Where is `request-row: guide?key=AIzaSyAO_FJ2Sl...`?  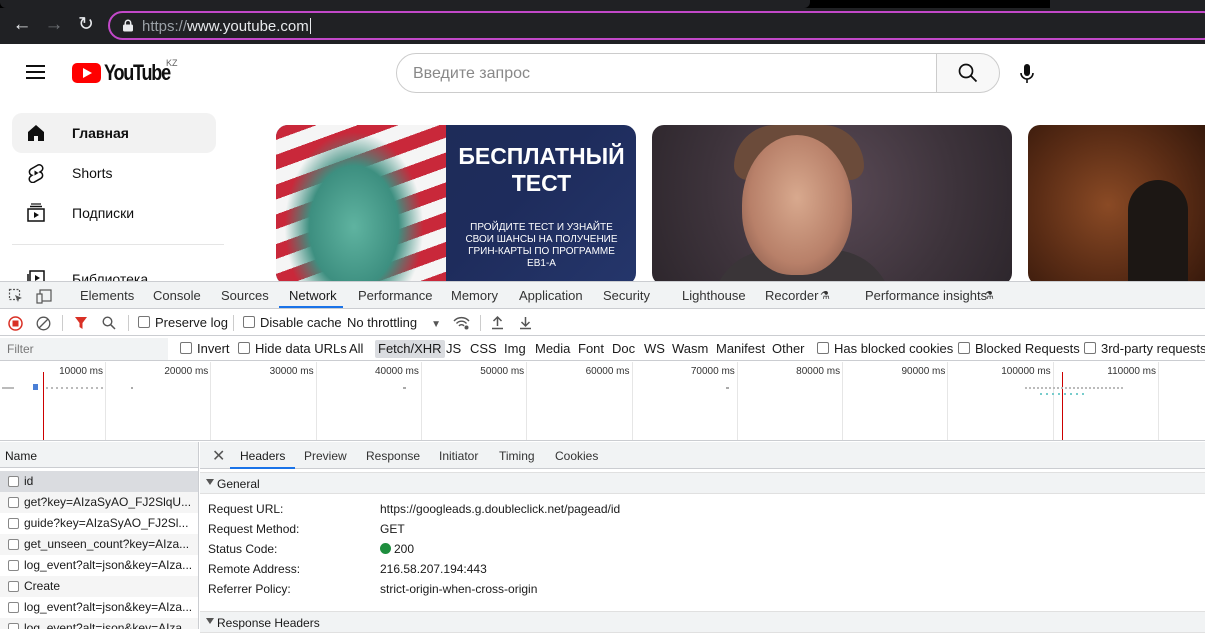 request-row: guide?key=AIzaSyAO_FJ2Sl... is located at coordinates (99, 523).